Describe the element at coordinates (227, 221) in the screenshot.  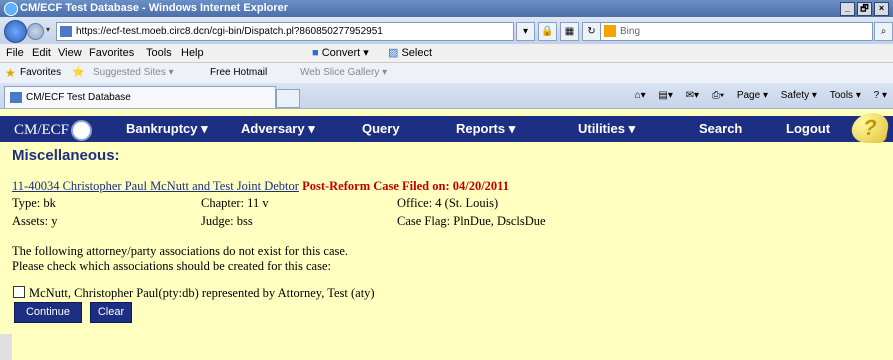
I see `case-judge: Judge: bss` at that location.